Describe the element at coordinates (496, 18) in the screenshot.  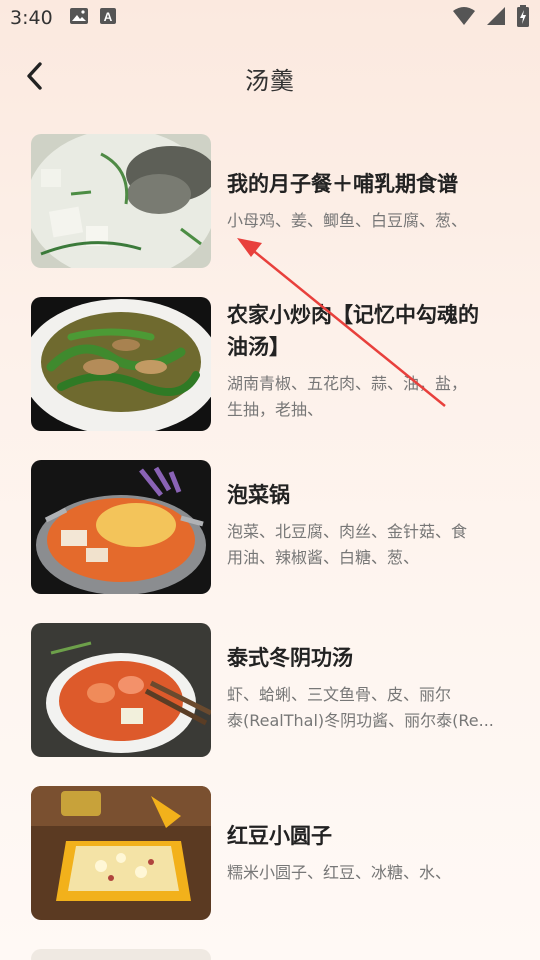
I see `signal-icon` at that location.